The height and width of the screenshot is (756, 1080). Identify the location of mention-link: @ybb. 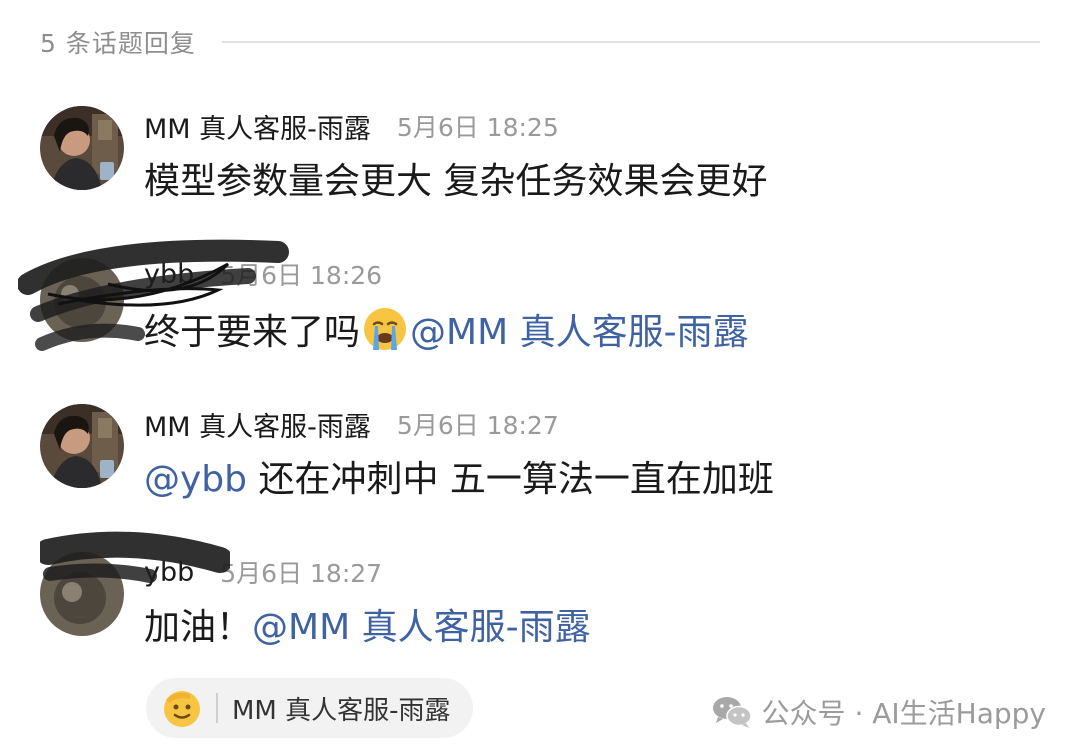
(195, 479).